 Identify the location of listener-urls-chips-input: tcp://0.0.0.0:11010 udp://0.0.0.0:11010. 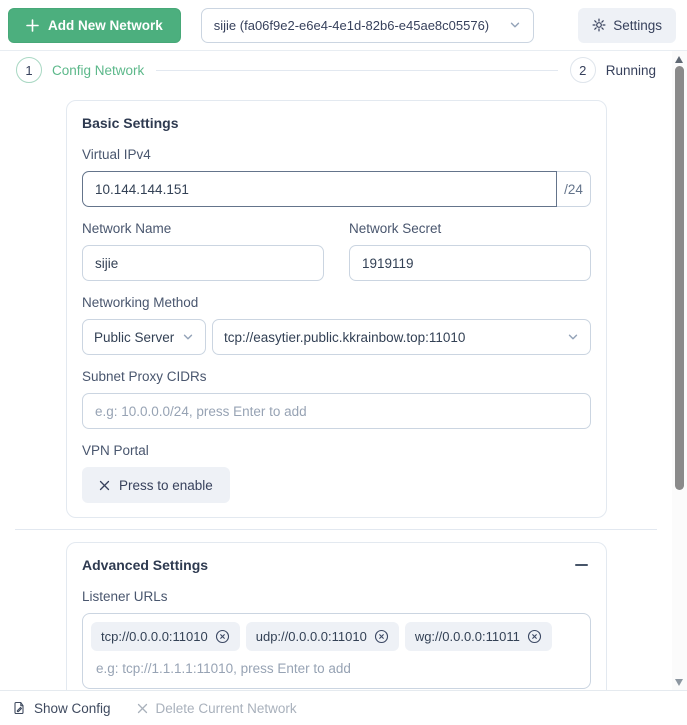
(336, 651).